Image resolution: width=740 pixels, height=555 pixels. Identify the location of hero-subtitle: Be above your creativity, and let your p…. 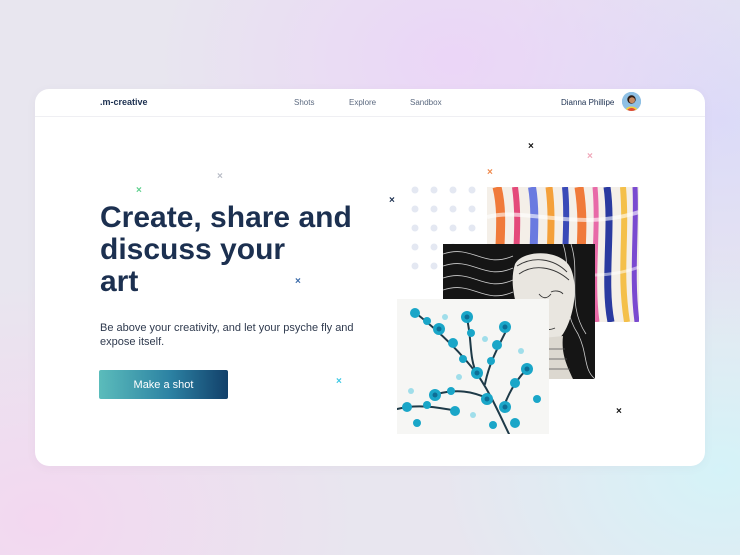
(227, 335).